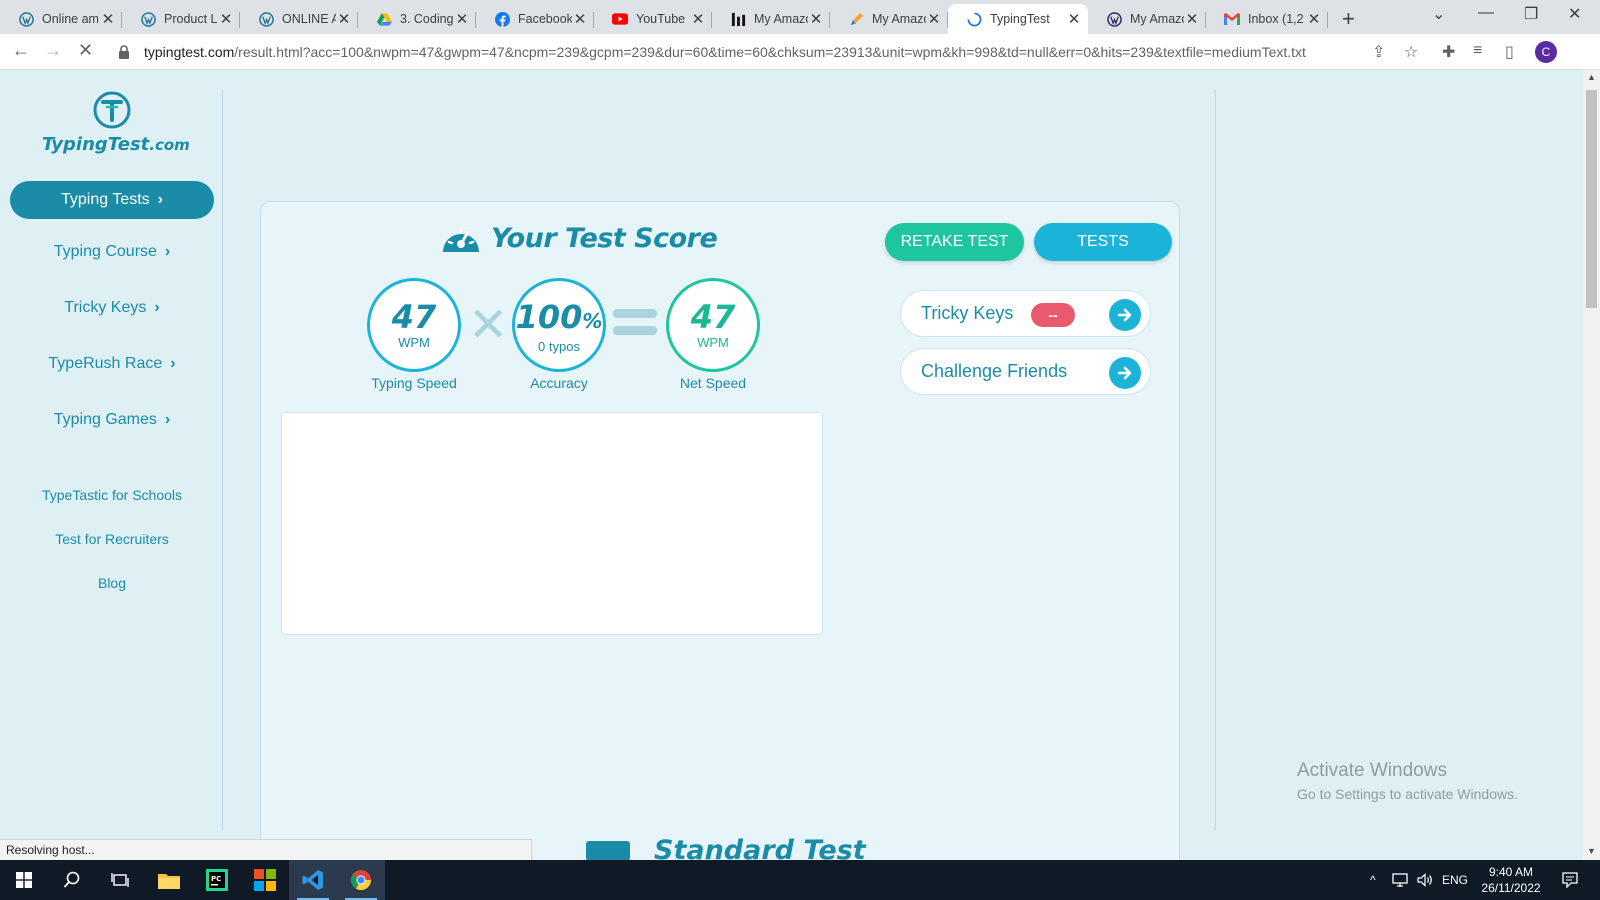 This screenshot has width=1600, height=900. What do you see at coordinates (61, 19) in the screenshot?
I see `browser-tab: Online am ✕` at bounding box center [61, 19].